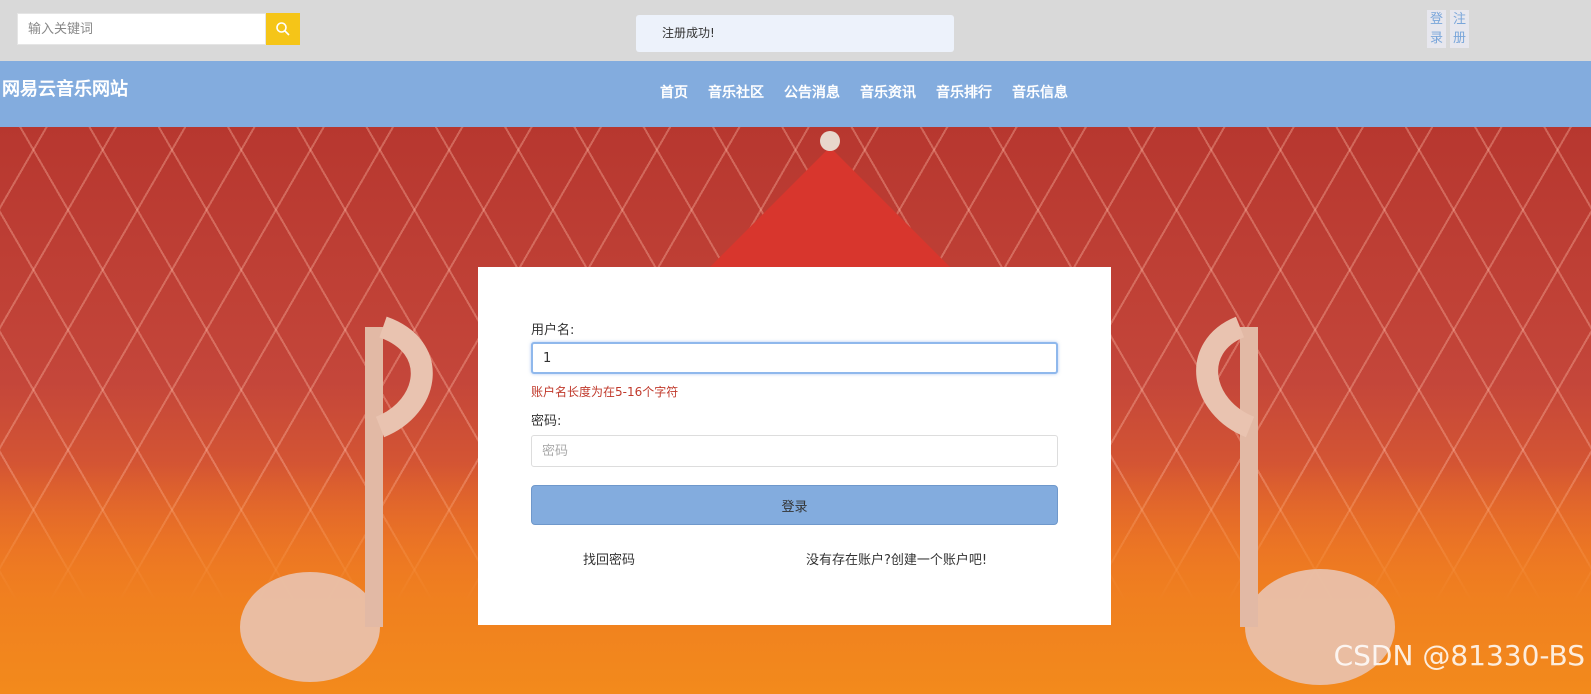 This screenshot has width=1591, height=694. I want to click on login-button: 登录, so click(794, 505).